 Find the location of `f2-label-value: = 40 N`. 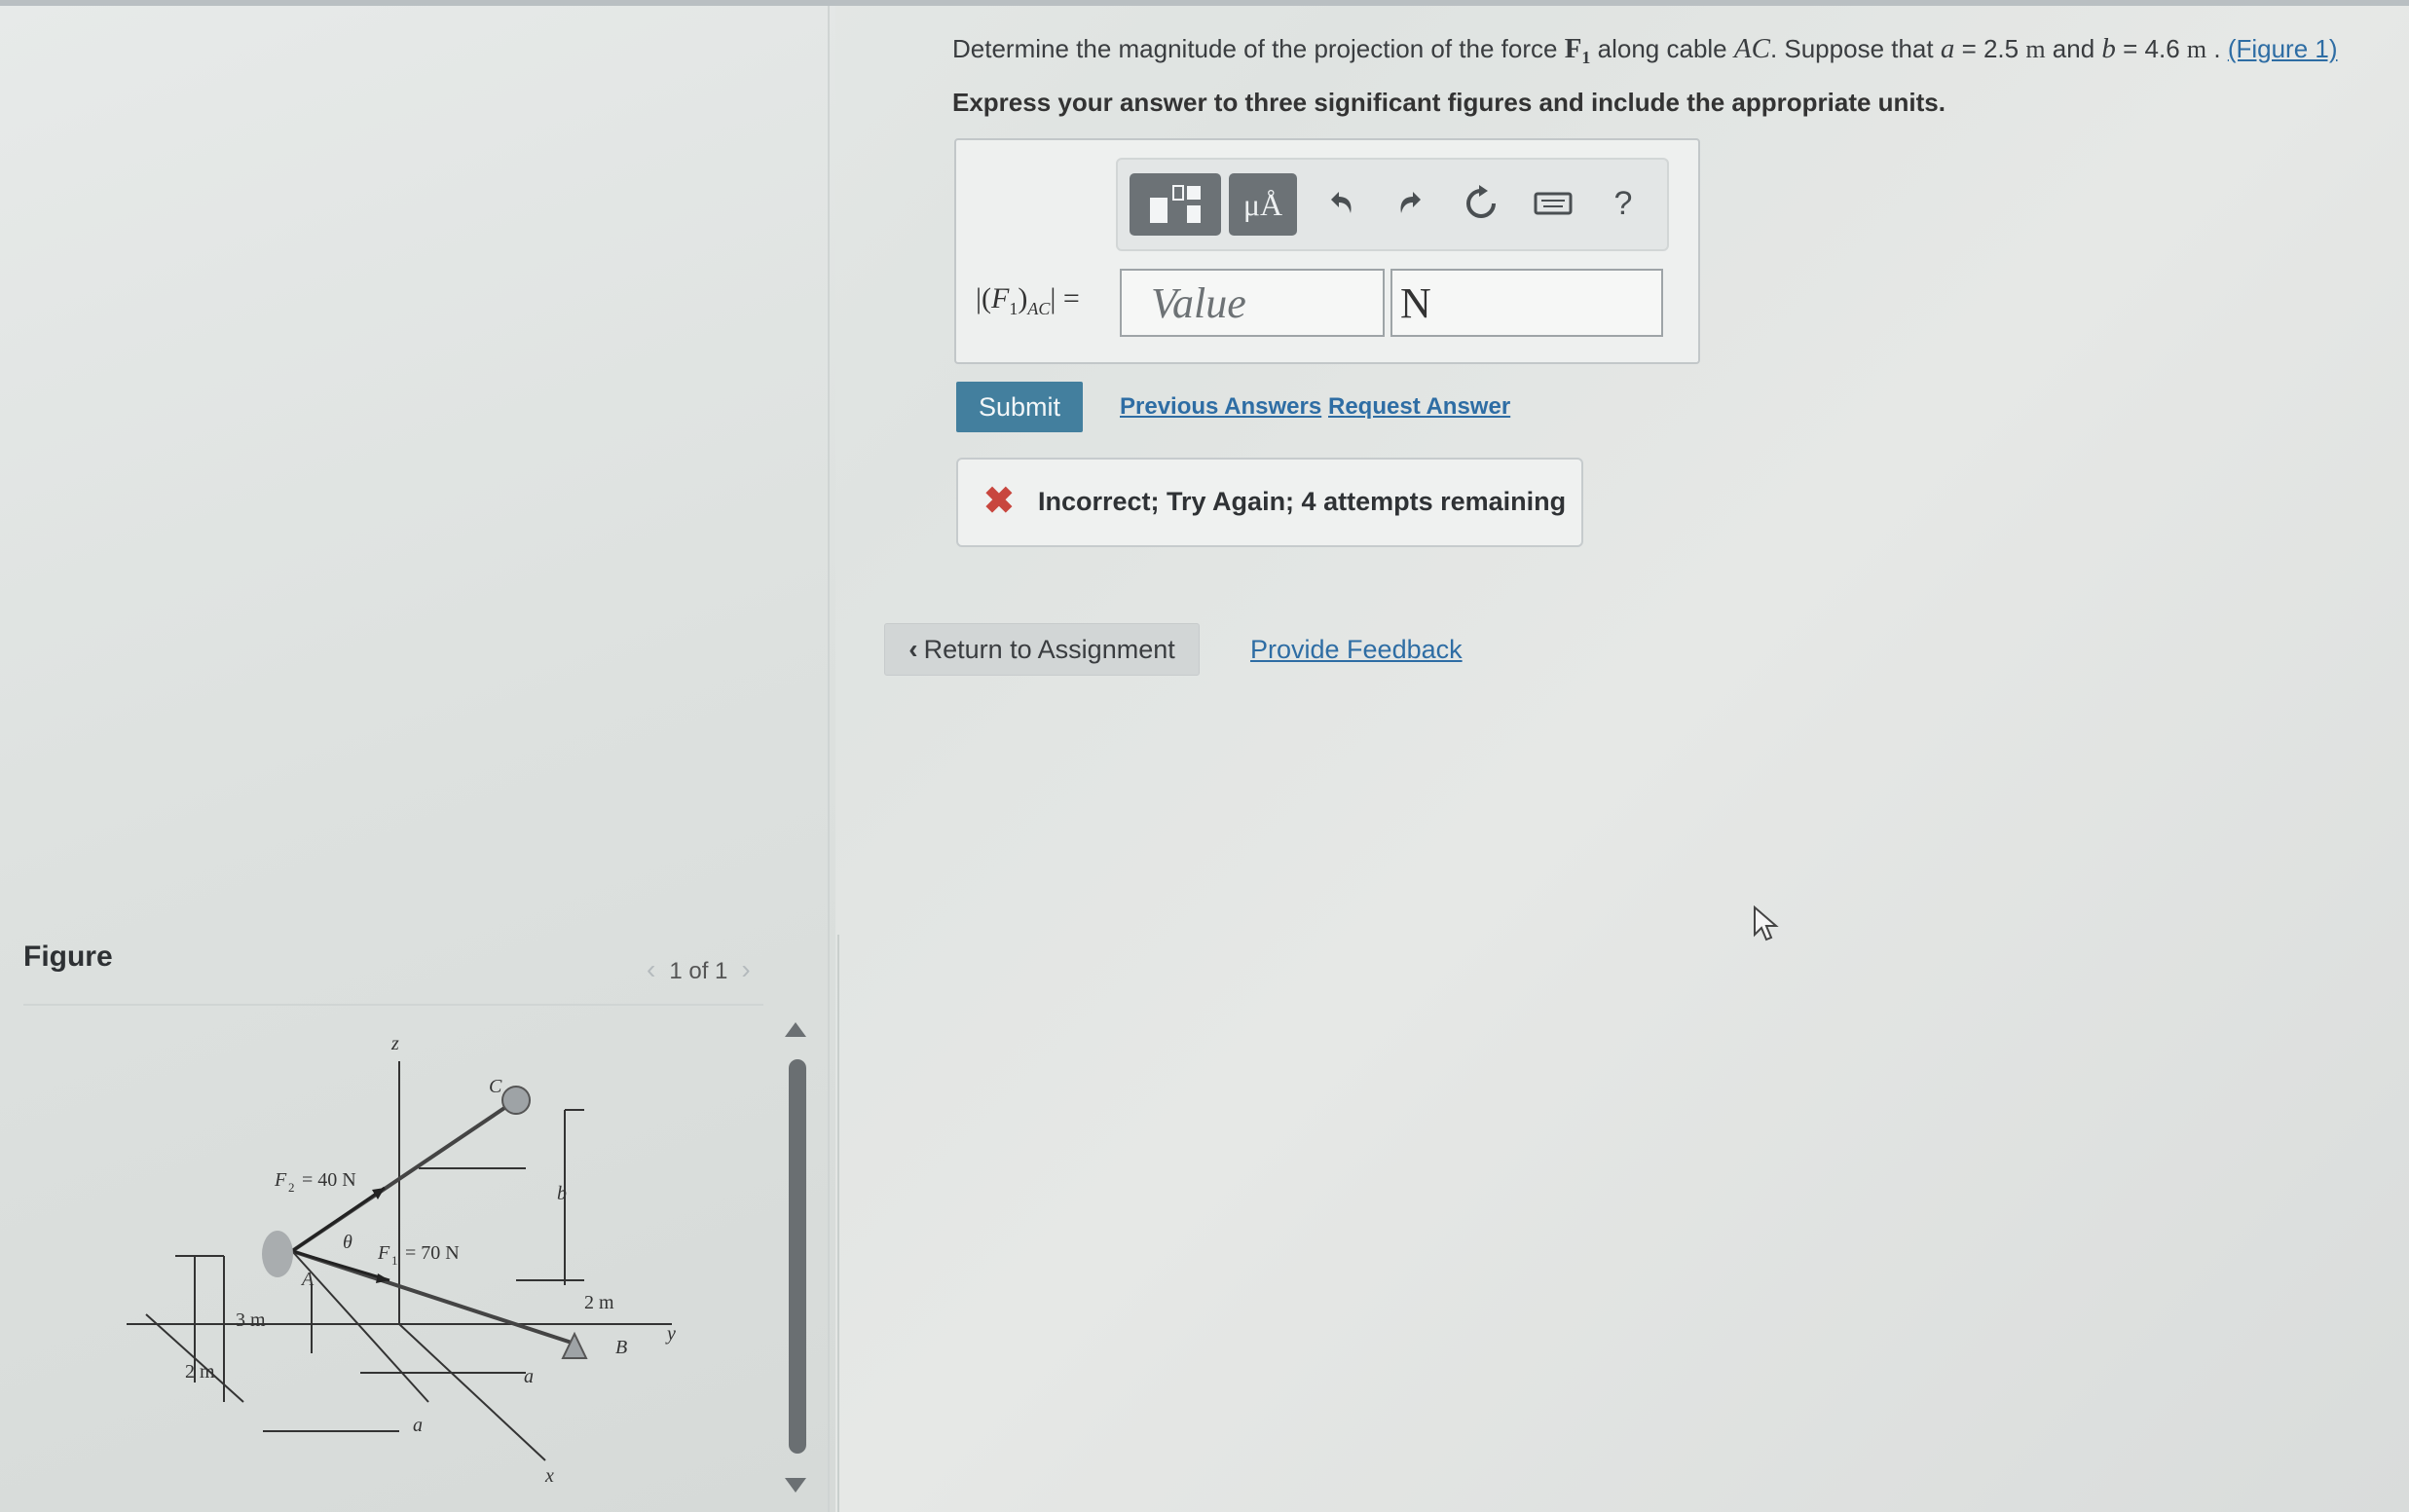

f2-label-value: = 40 N is located at coordinates (329, 1180).